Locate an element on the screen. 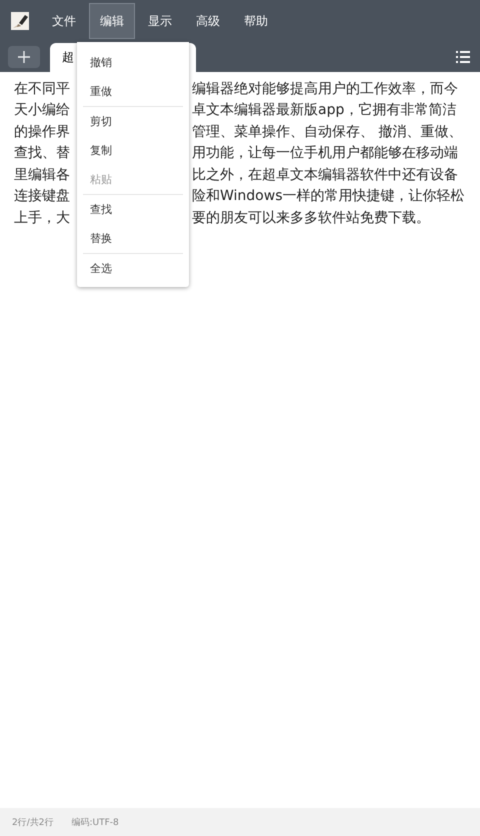 This screenshot has height=836, width=480. menu-option: 查找 is located at coordinates (133, 209).